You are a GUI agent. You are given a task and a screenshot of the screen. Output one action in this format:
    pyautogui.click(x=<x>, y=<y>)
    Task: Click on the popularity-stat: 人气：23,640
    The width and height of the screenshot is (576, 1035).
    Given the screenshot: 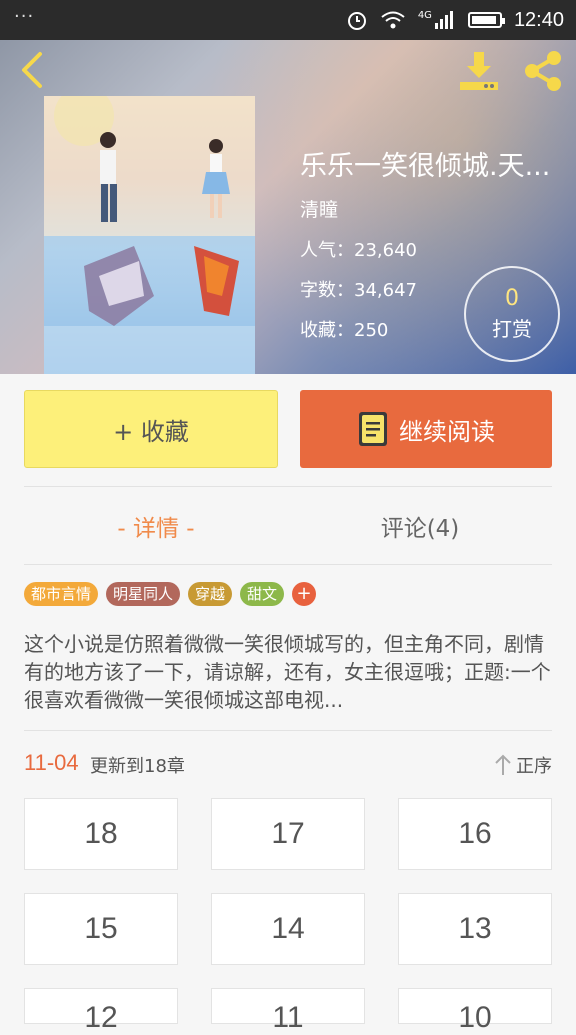 What is the action you would take?
    pyautogui.click(x=358, y=250)
    